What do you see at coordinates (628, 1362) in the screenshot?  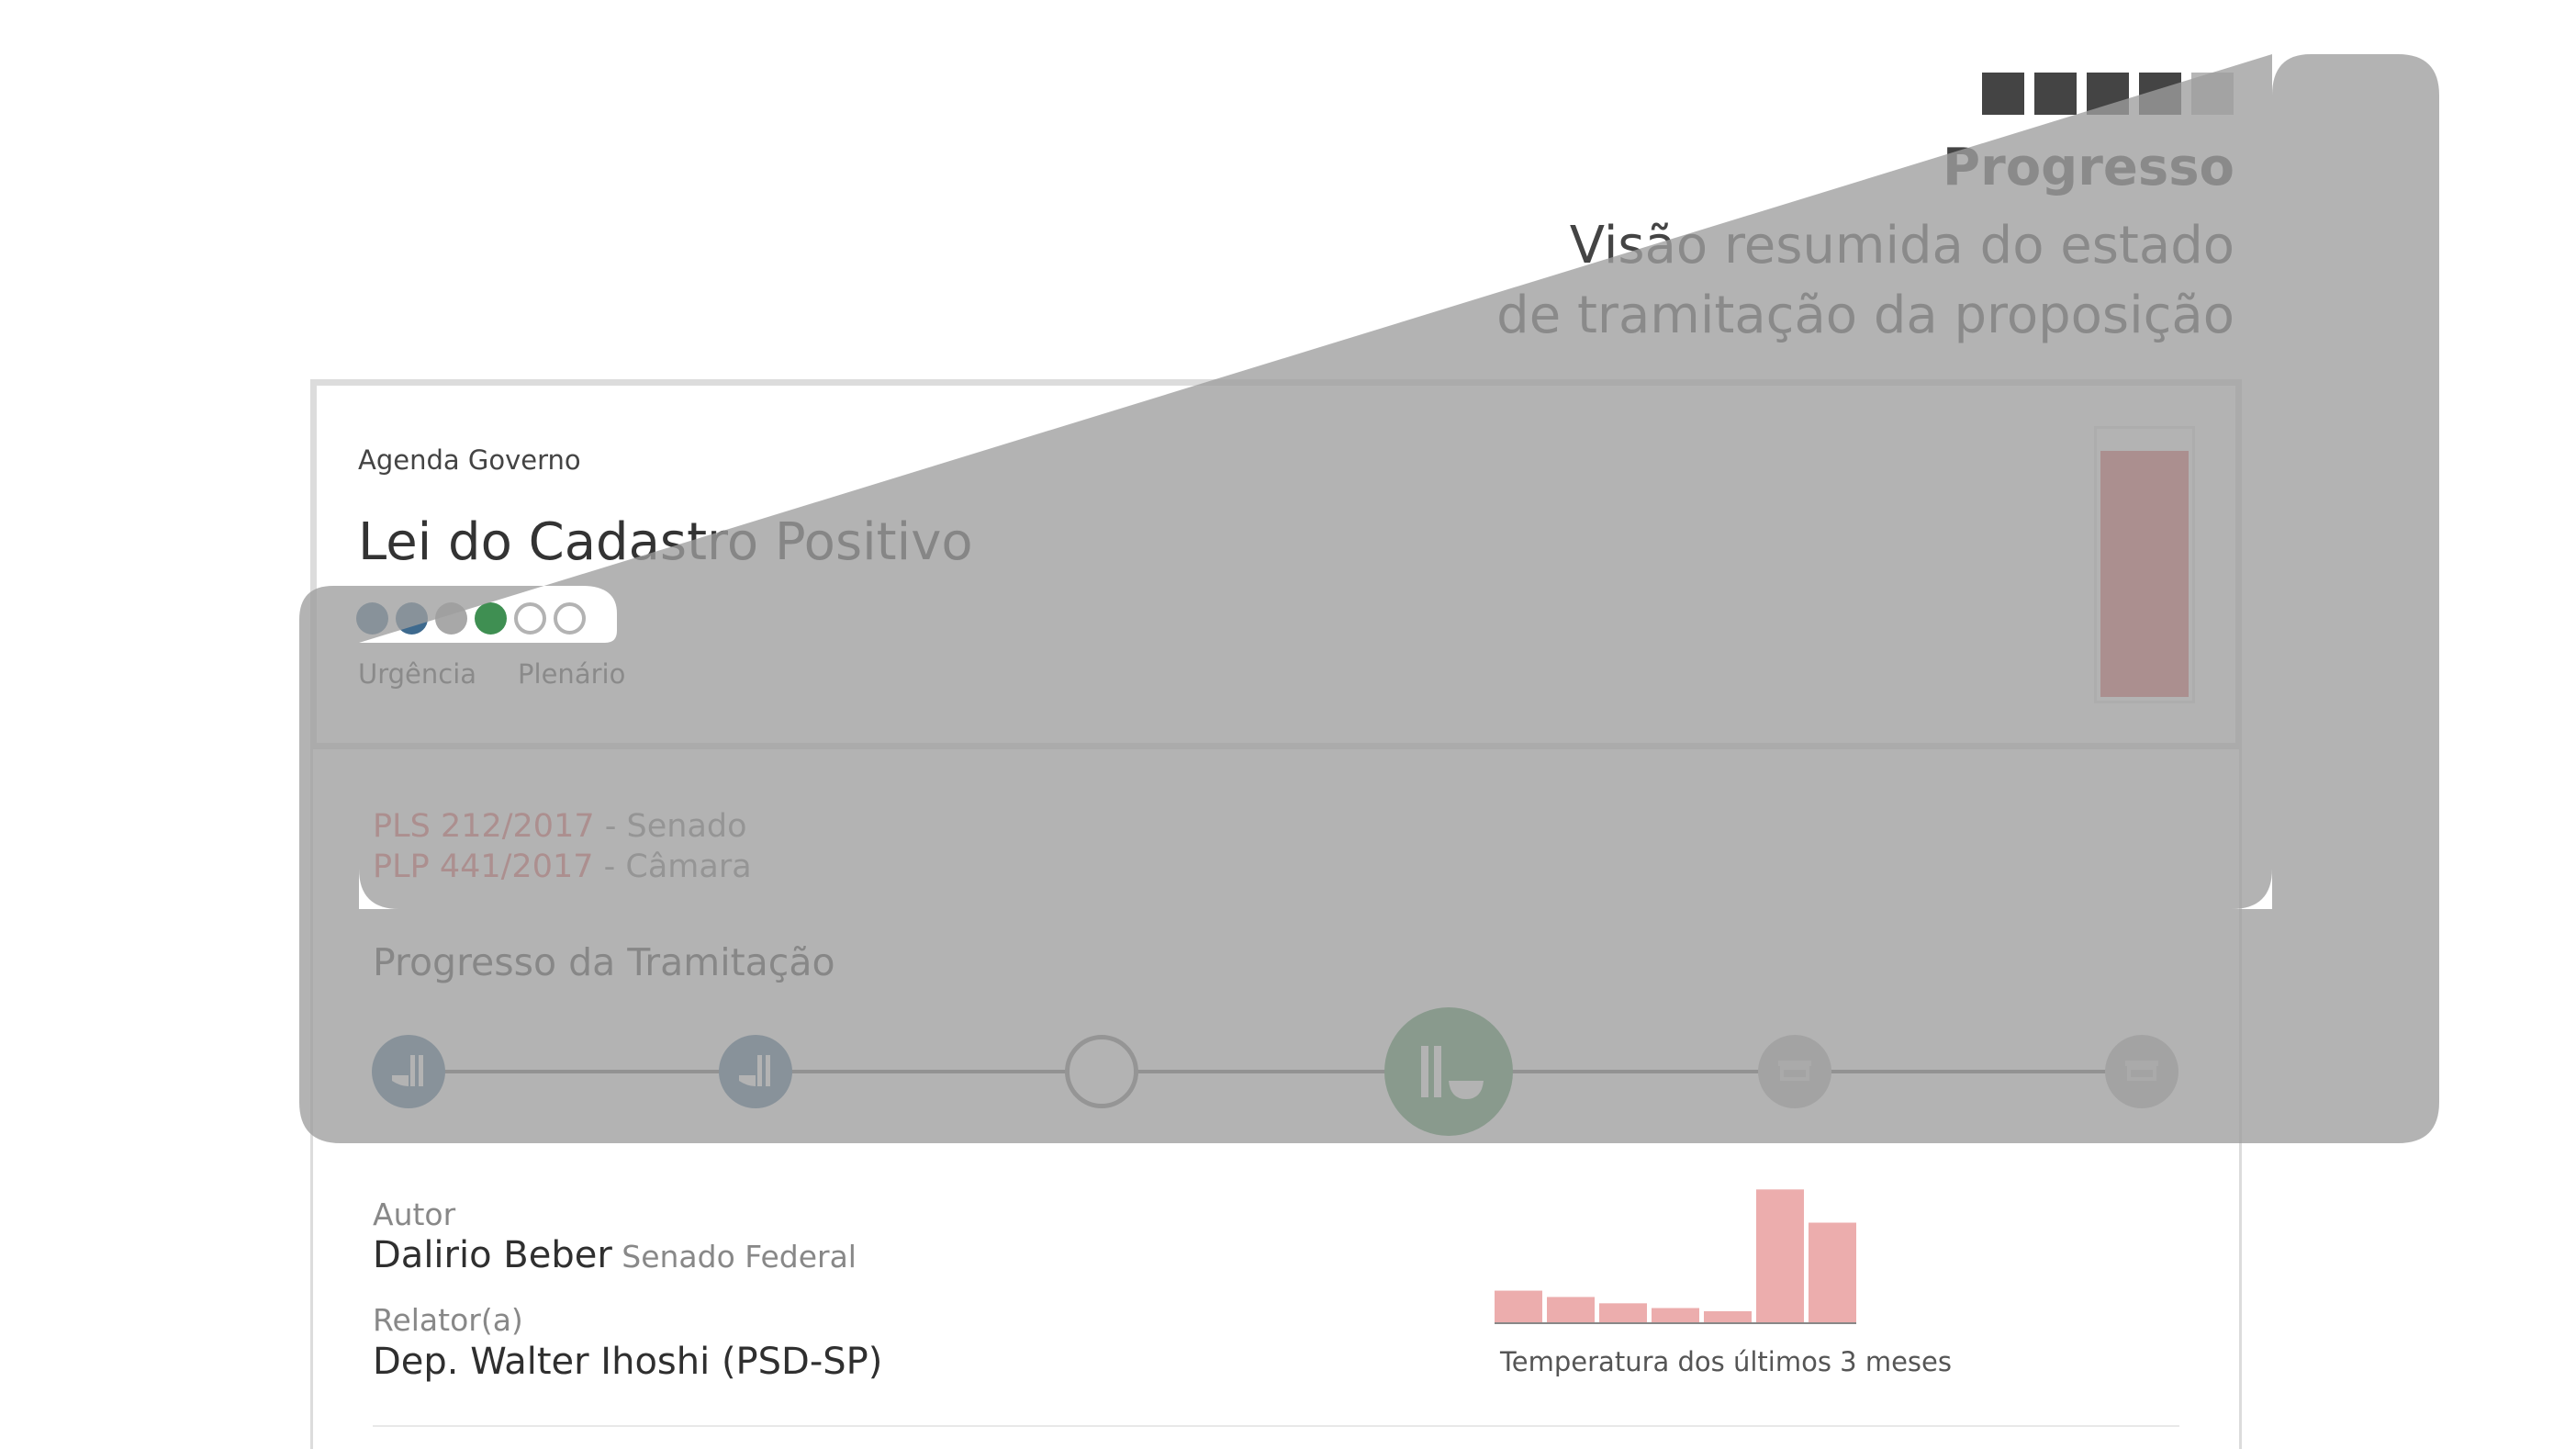 I see `rapporteur-name: Dep. Walter Ihoshi (PSD-SP)` at bounding box center [628, 1362].